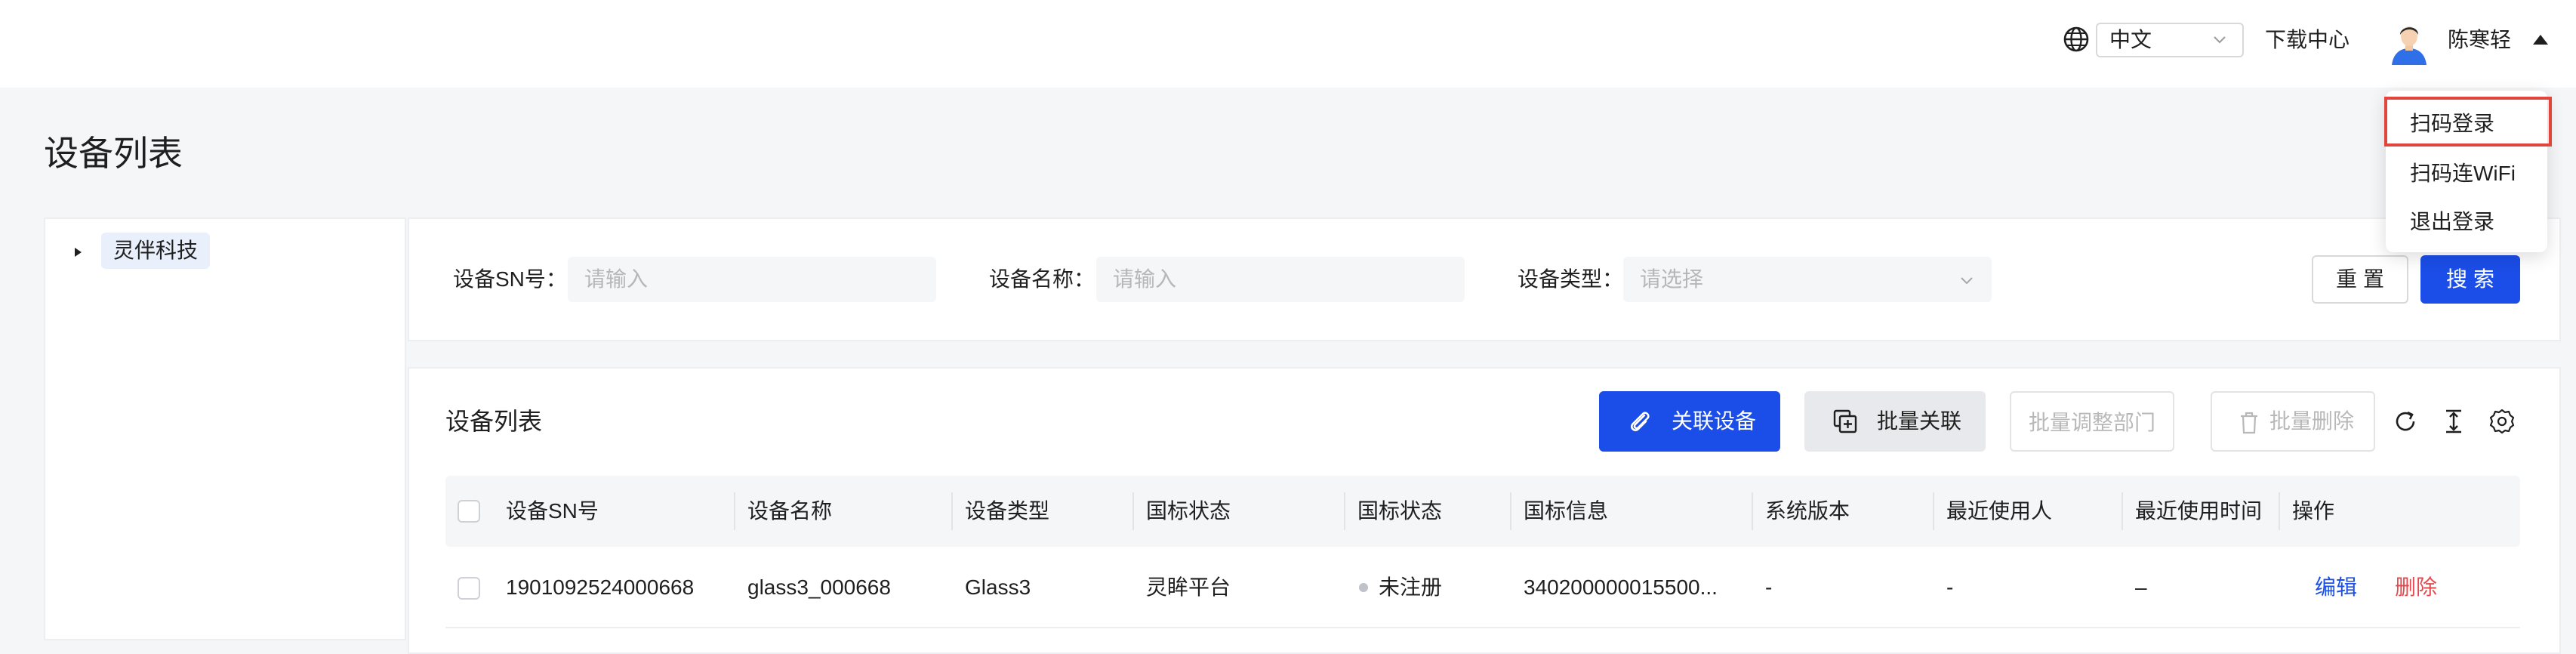  Describe the element at coordinates (2409, 41) in the screenshot. I see `avatar` at that location.